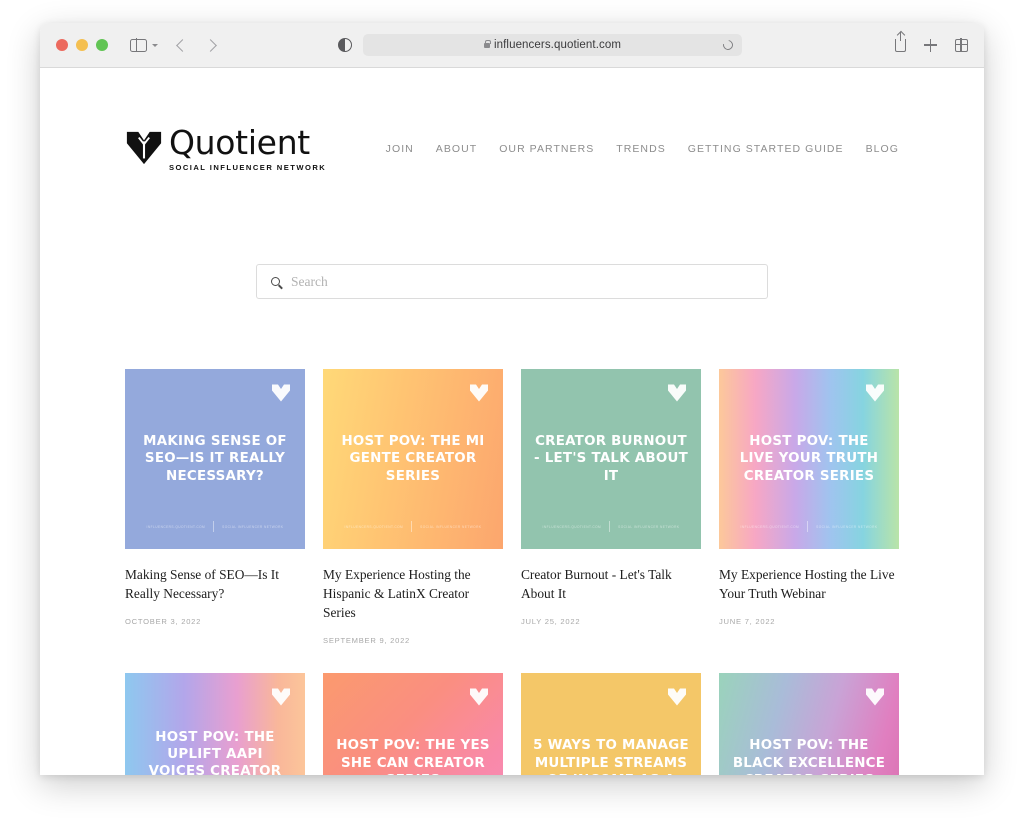 The width and height of the screenshot is (1024, 829). What do you see at coordinates (210, 45) in the screenshot?
I see `forward-arrow-icon` at bounding box center [210, 45].